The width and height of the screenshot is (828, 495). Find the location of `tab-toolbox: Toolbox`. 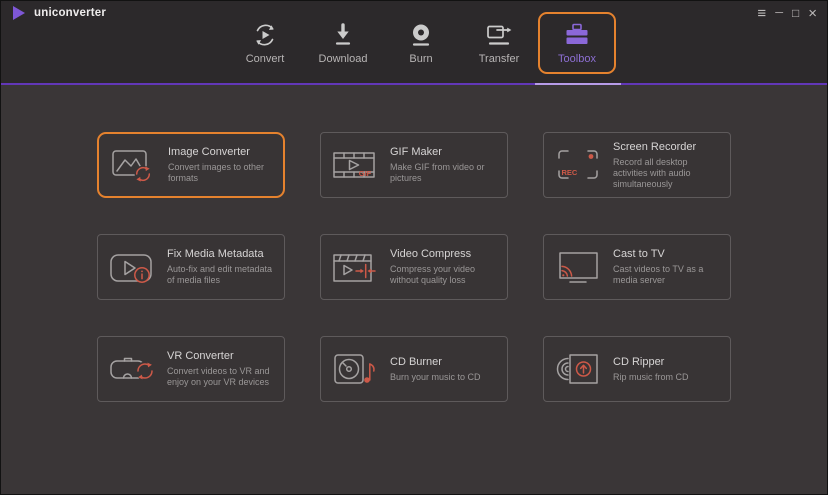

tab-toolbox: Toolbox is located at coordinates (577, 43).